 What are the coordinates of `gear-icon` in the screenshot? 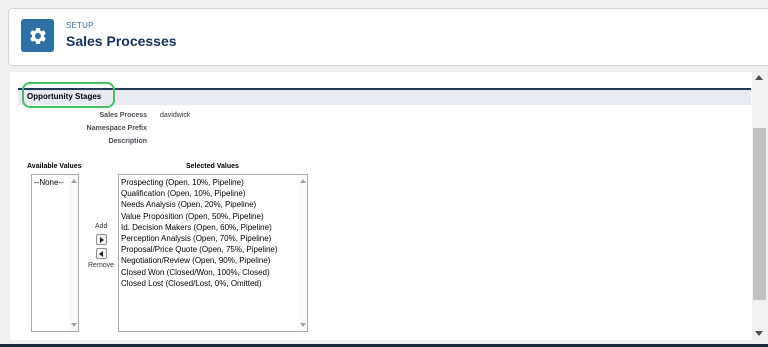 It's located at (37, 35).